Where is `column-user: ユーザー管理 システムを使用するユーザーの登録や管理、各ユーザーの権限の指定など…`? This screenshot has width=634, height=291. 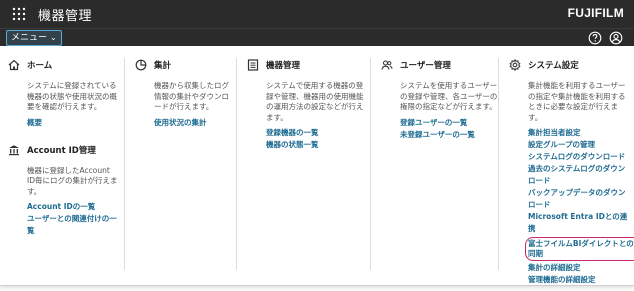
column-user: ユーザー管理 システムを使用するユーザーの登録や管理、各ユーザーの権限の指定など… is located at coordinates (434, 164).